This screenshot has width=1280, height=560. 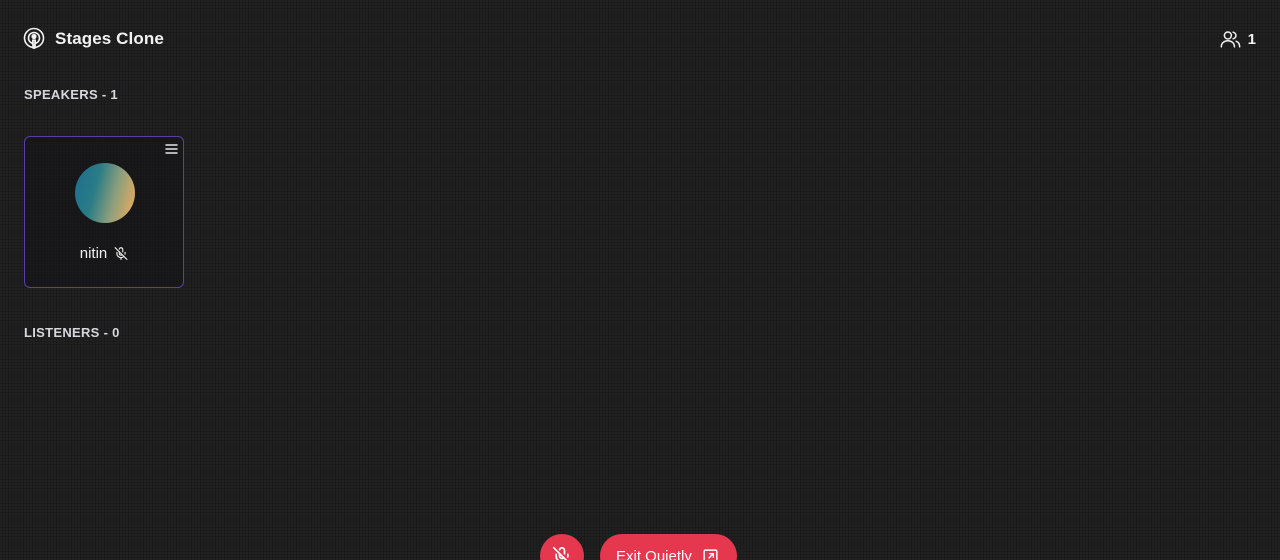 I want to click on app-title: Stages Clone, so click(x=109, y=38).